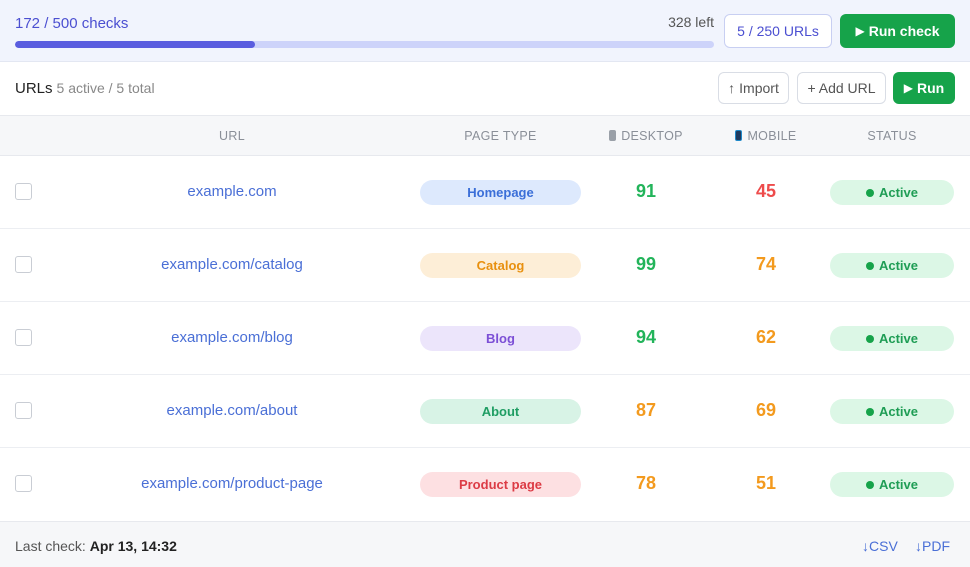  What do you see at coordinates (232, 264) in the screenshot?
I see `row-url-link: example.com/catalog` at bounding box center [232, 264].